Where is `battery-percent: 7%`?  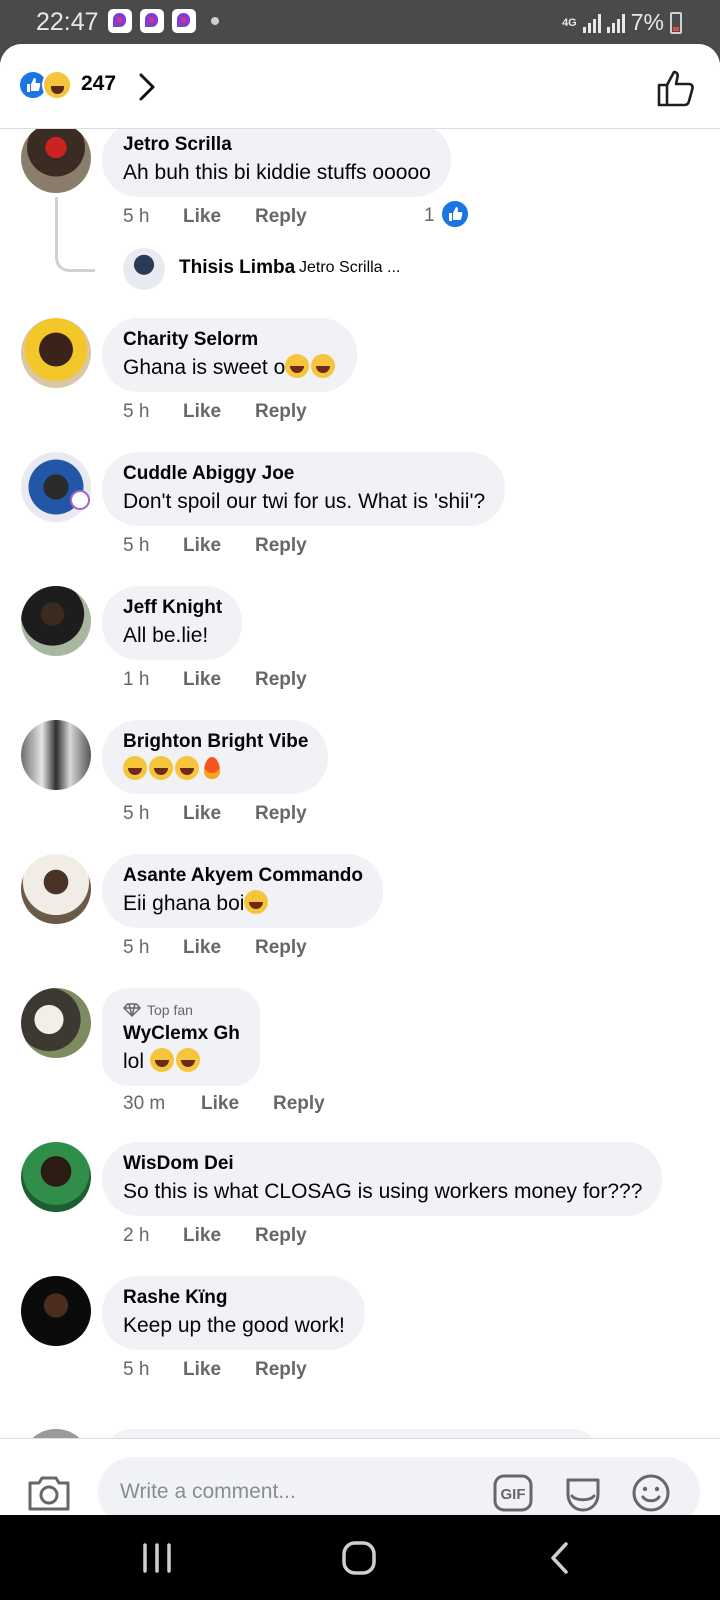 battery-percent: 7% is located at coordinates (647, 22).